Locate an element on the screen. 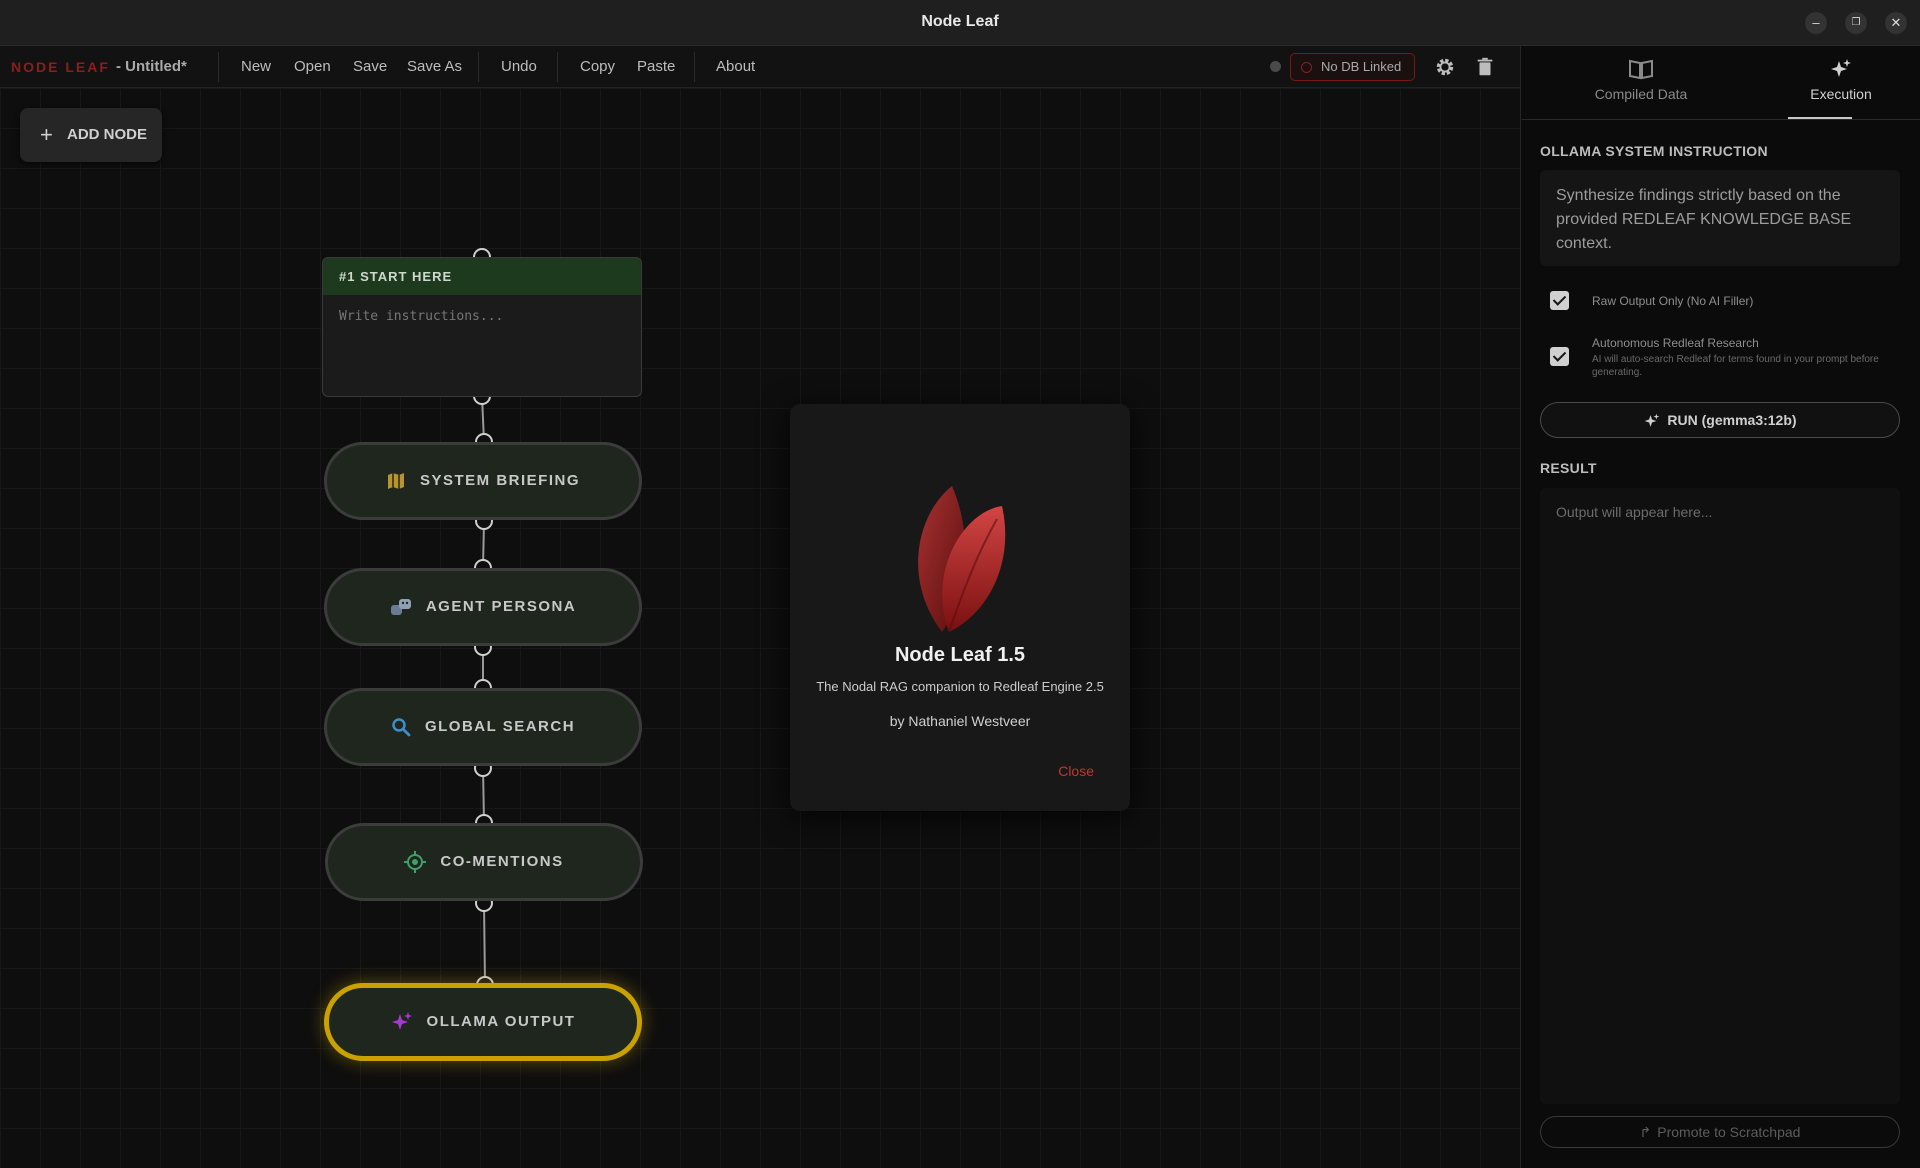 This screenshot has height=1168, width=1920. document-name: - Untitled* is located at coordinates (151, 66).